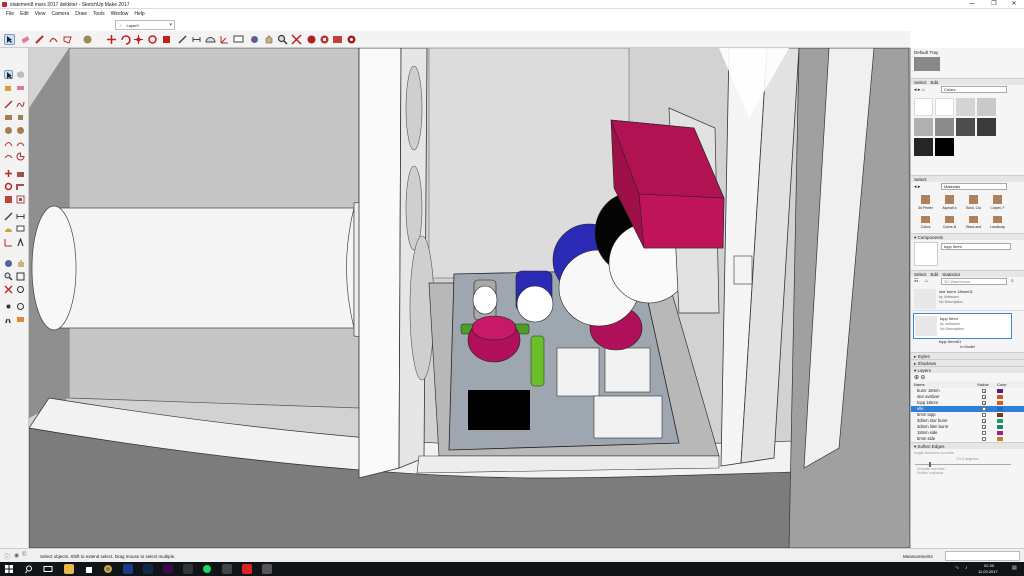  I want to click on rotate-icon, so click(8, 186).